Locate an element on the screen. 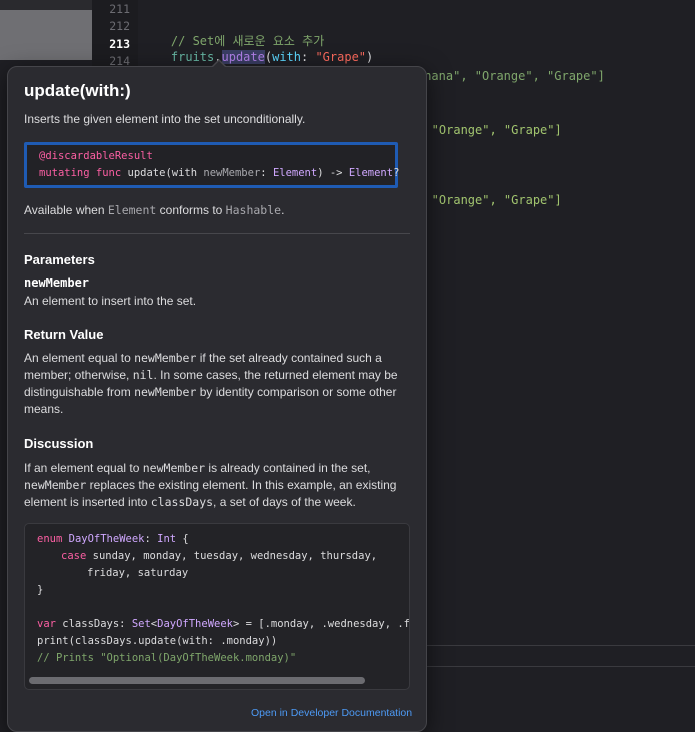  disc-code: classDays is located at coordinates (182, 502).